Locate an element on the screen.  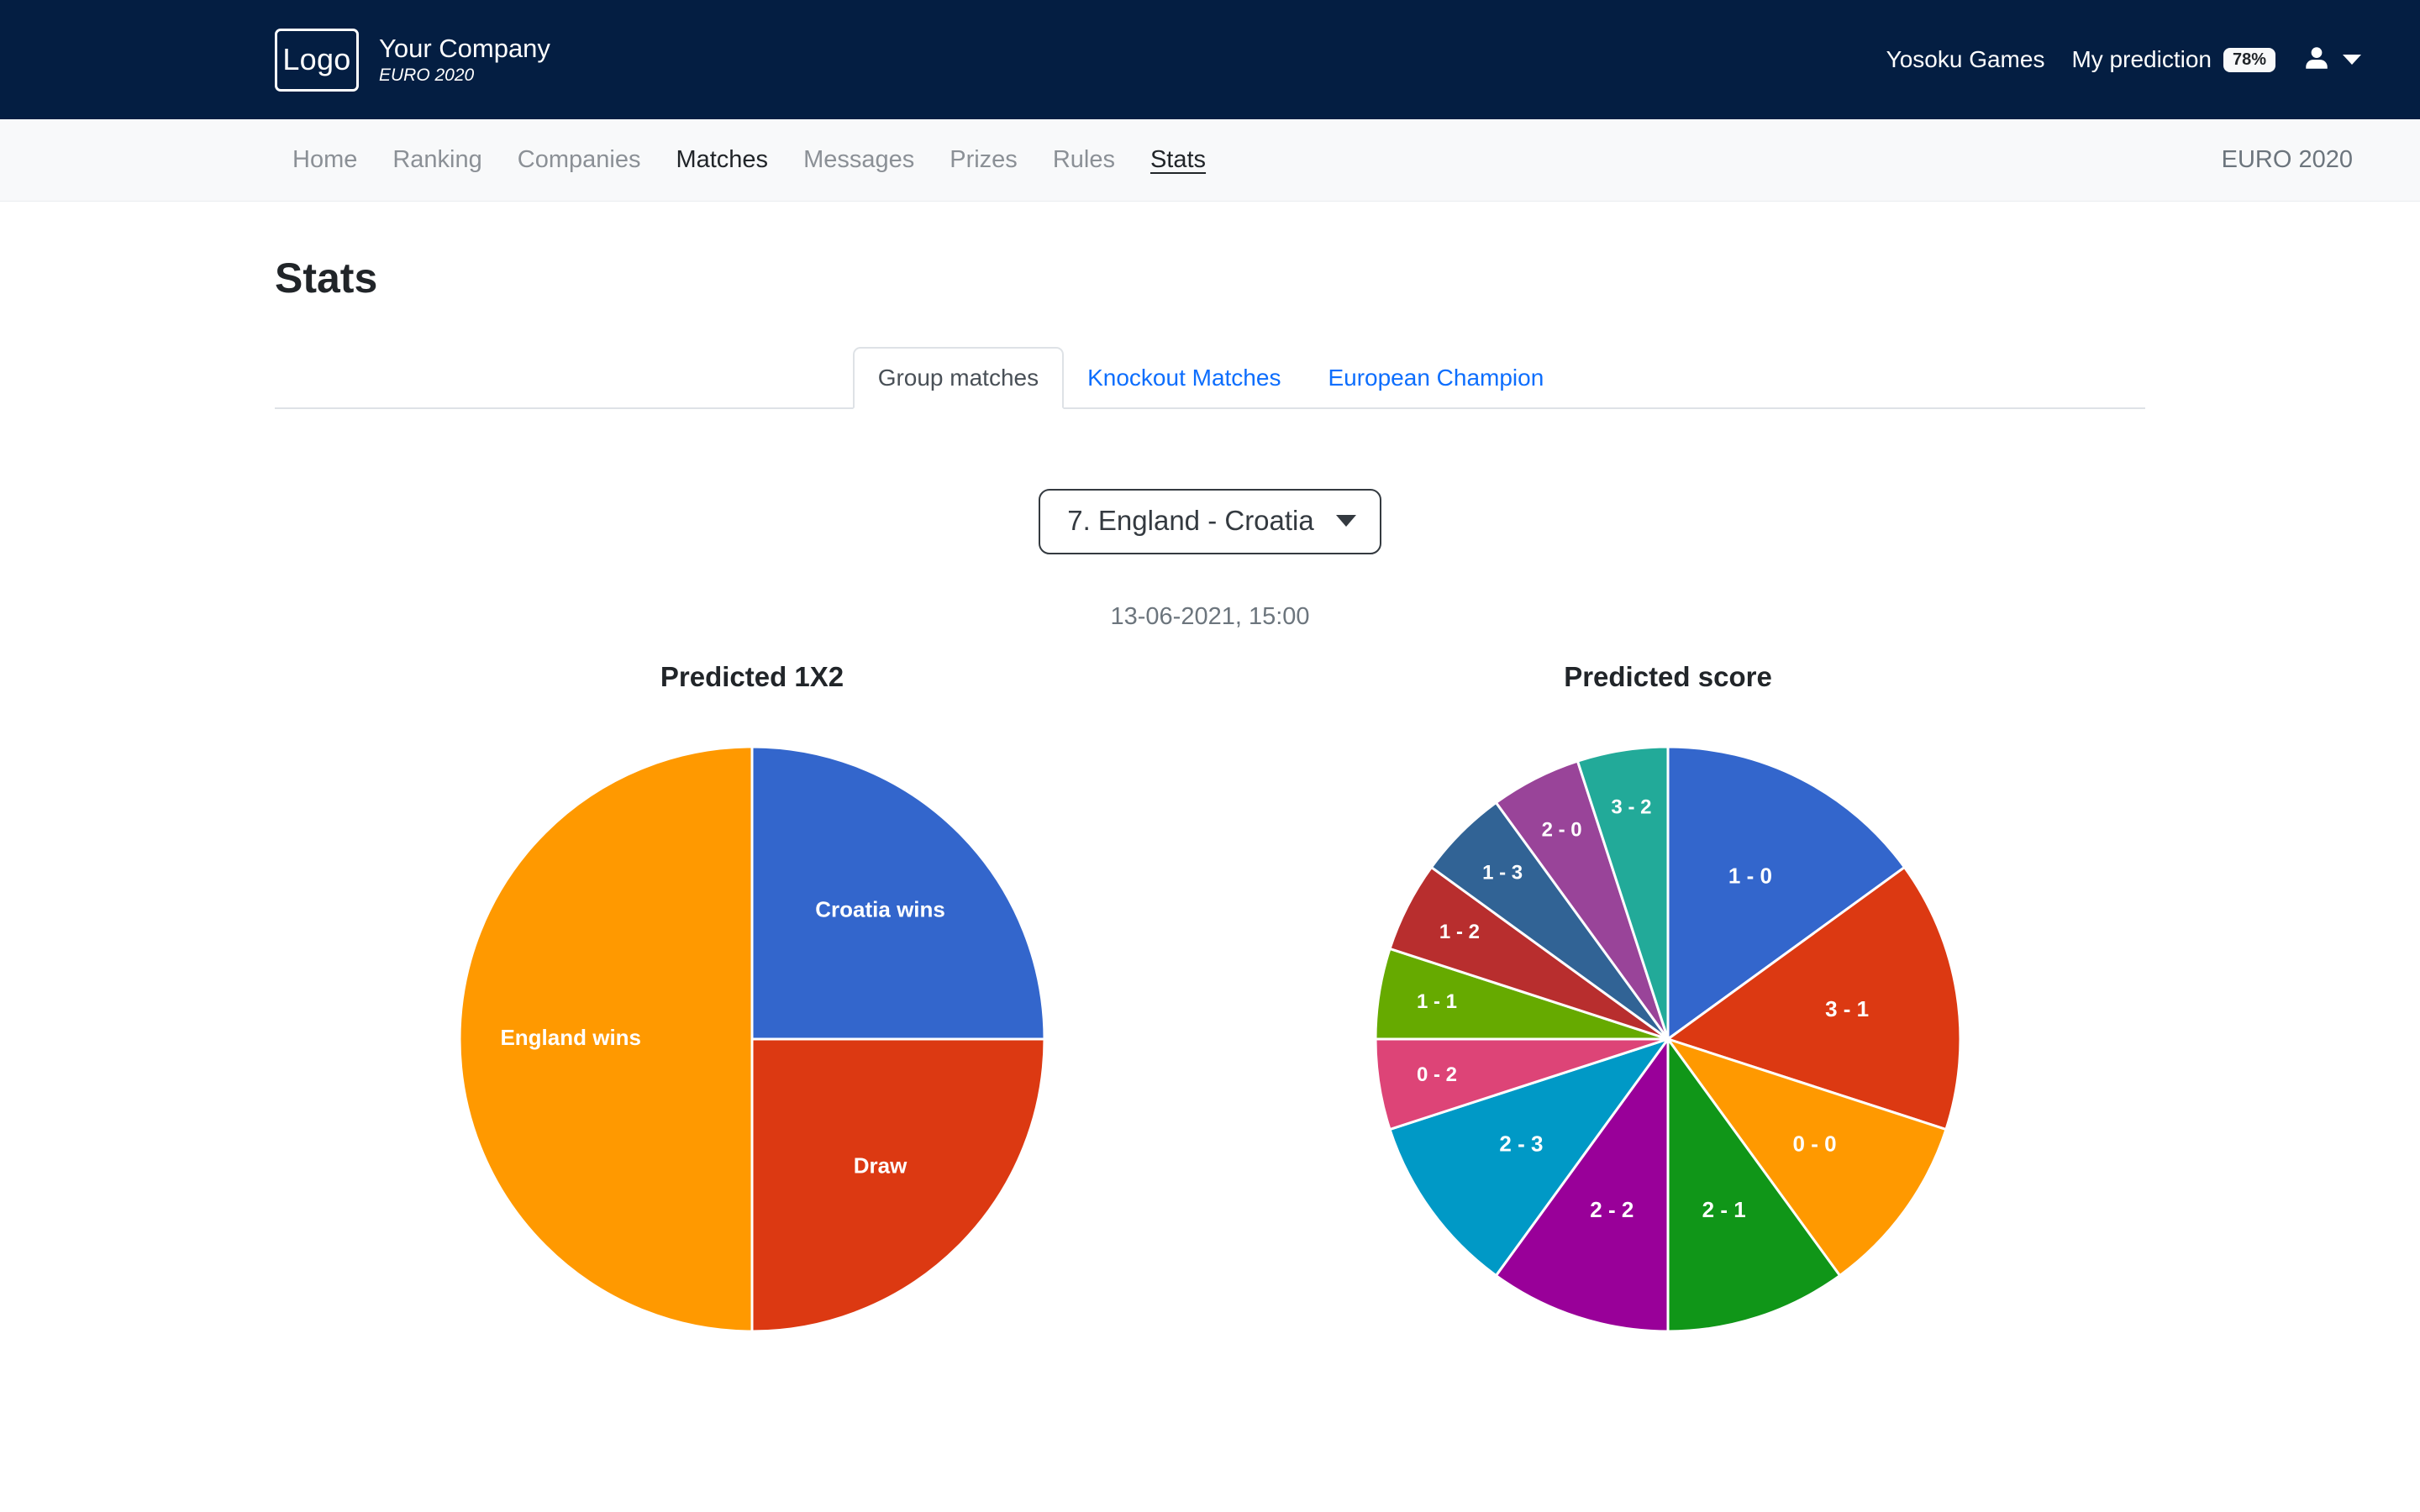
brand-text: Your Company EURO 2020 is located at coordinates (465, 59).